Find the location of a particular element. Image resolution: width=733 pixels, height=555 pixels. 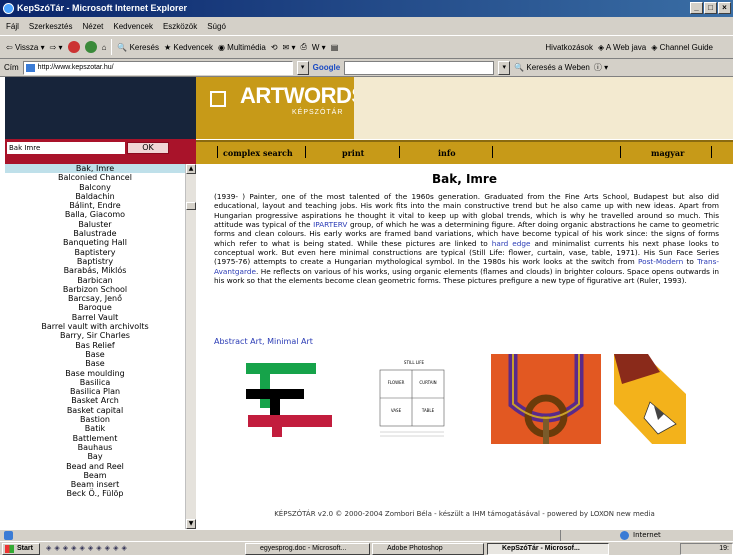

link-hard-edge: hard edge is located at coordinates (511, 243).